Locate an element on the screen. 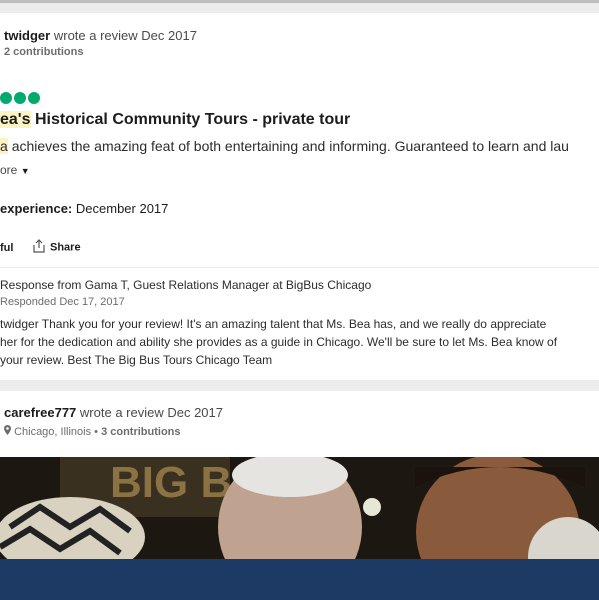 The width and height of the screenshot is (599, 600). sign-text: BIG B is located at coordinates (171, 482).